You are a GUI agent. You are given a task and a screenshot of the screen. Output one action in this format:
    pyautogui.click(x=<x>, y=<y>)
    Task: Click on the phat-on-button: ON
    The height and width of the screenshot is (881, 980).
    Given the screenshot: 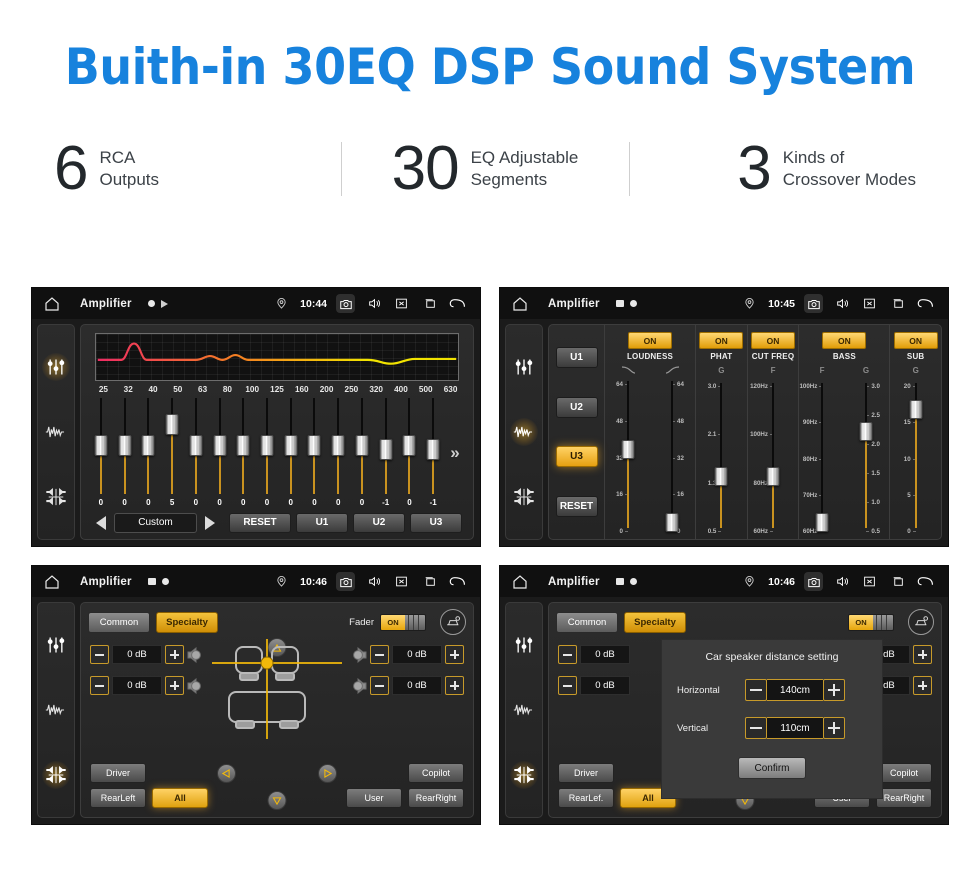 What is the action you would take?
    pyautogui.click(x=721, y=340)
    